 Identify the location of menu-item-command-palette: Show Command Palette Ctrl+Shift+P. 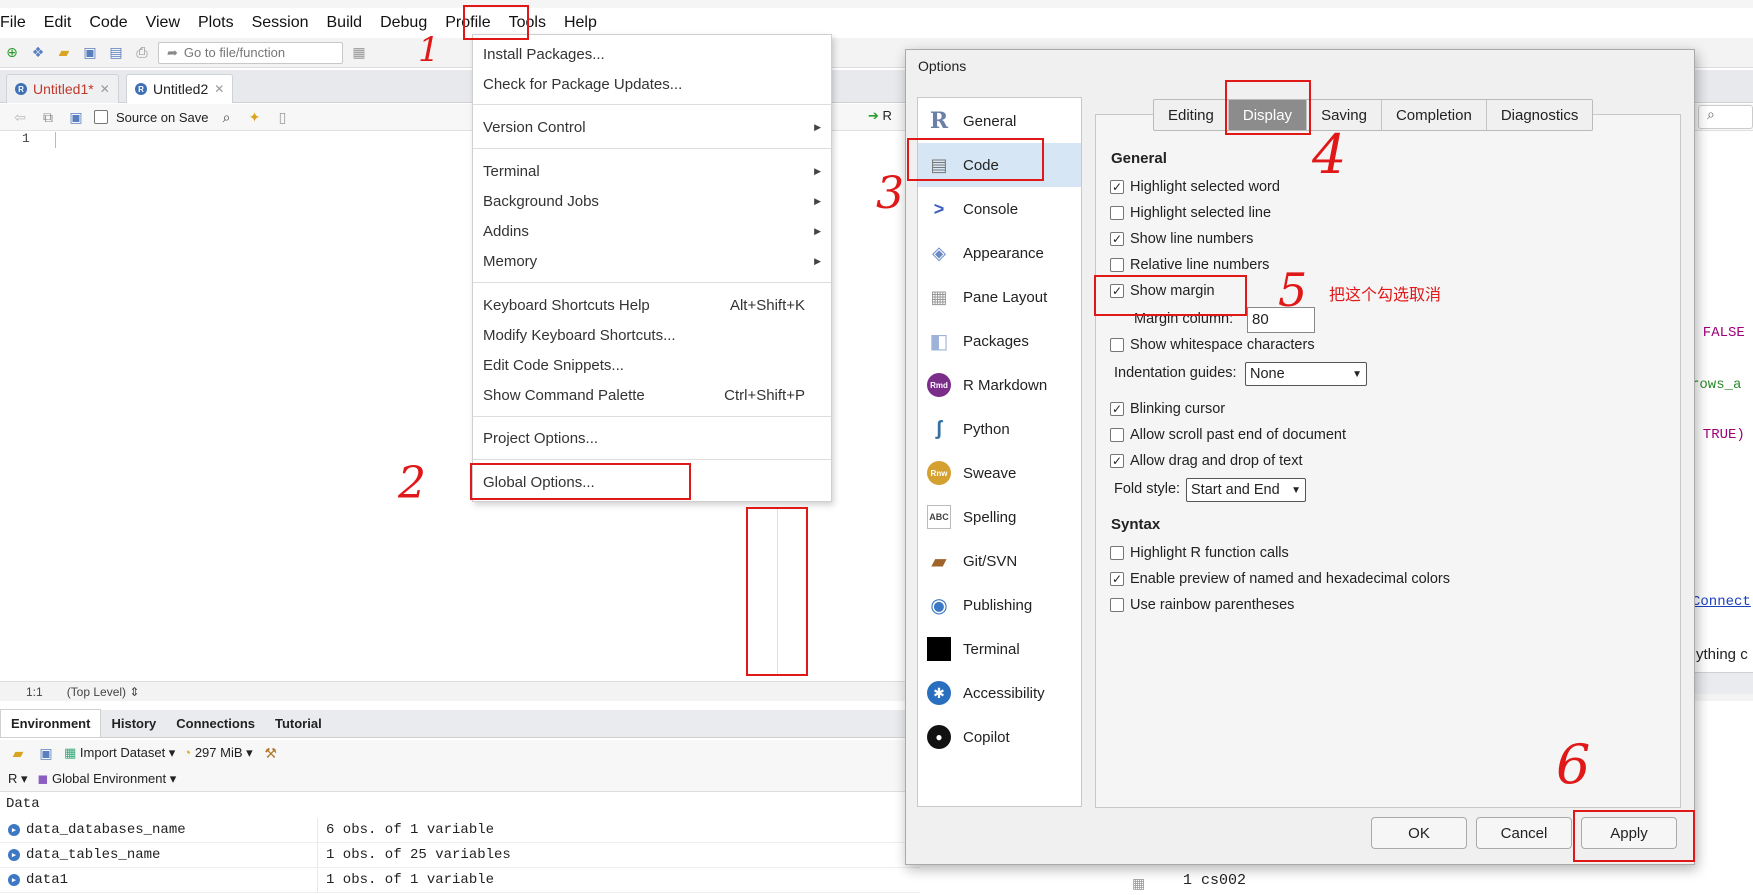
(652, 395).